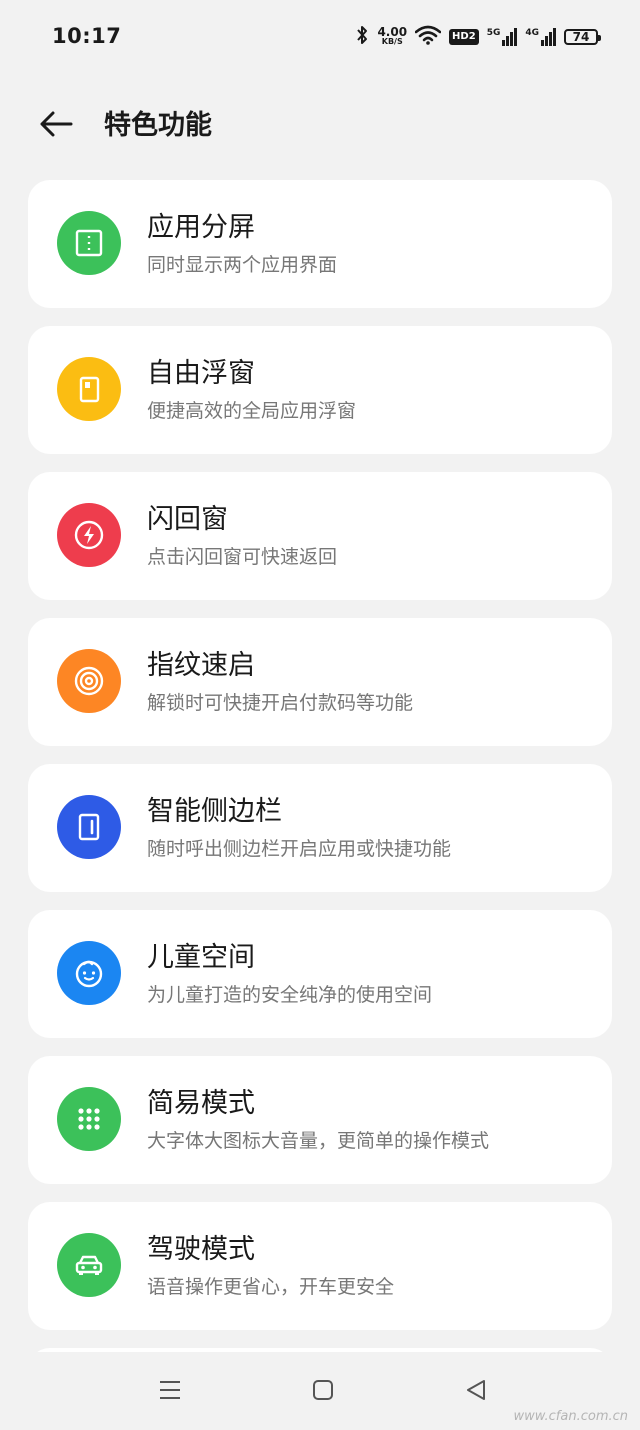 The image size is (640, 1430). What do you see at coordinates (89, 1119) in the screenshot?
I see `grid-dots-icon` at bounding box center [89, 1119].